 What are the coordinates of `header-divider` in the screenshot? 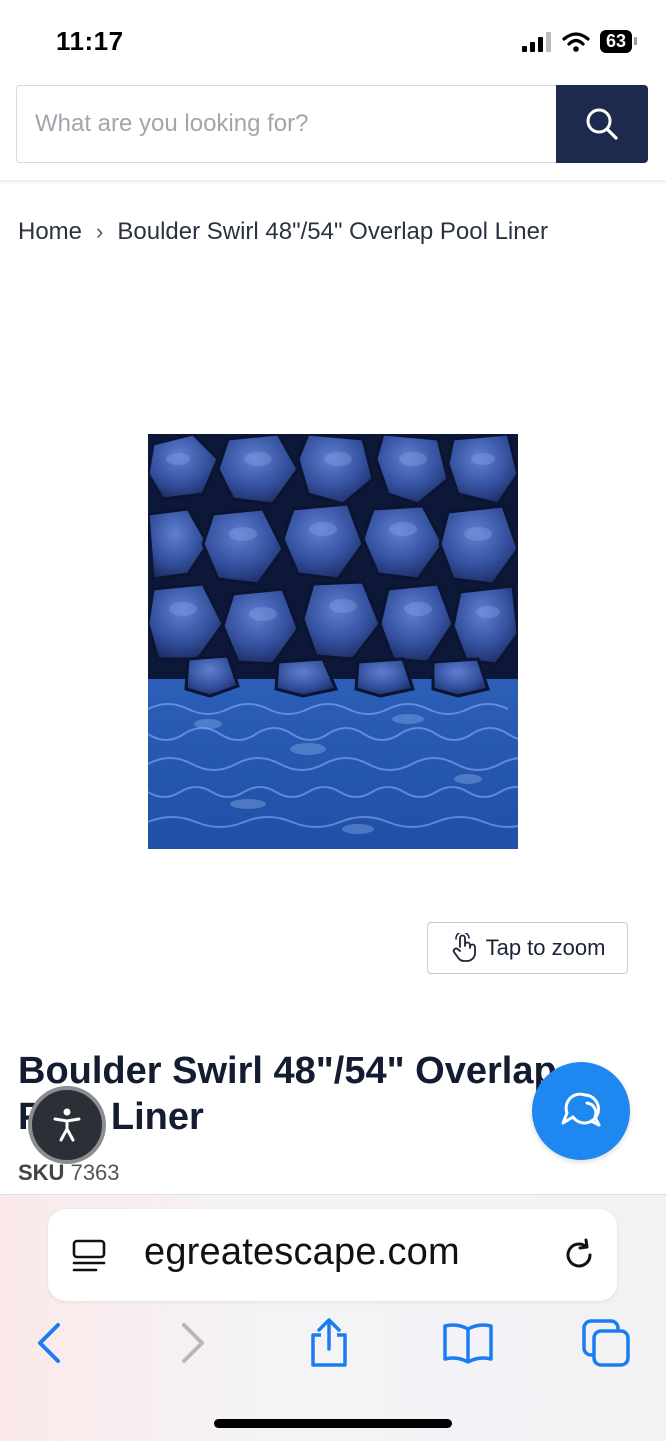 It's located at (333, 182).